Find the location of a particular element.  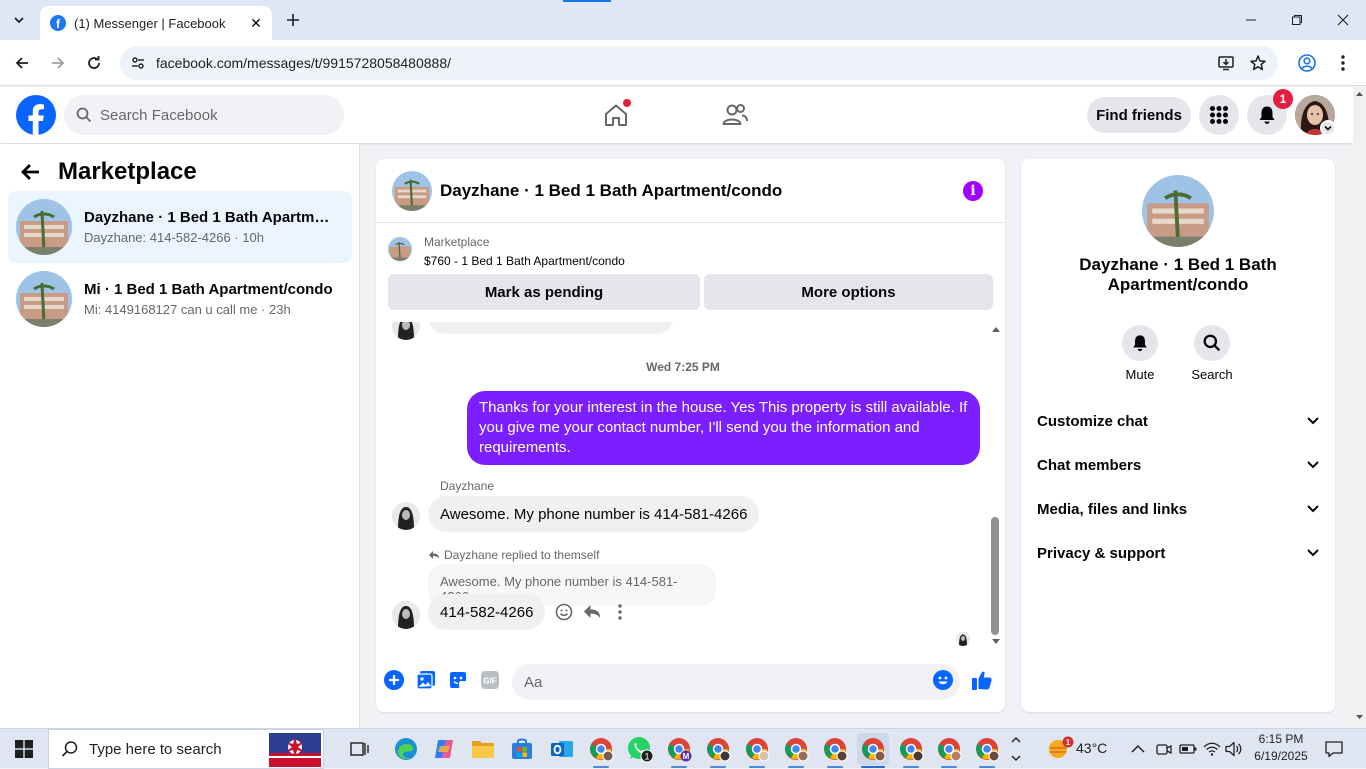

reload-icon is located at coordinates (94, 63).